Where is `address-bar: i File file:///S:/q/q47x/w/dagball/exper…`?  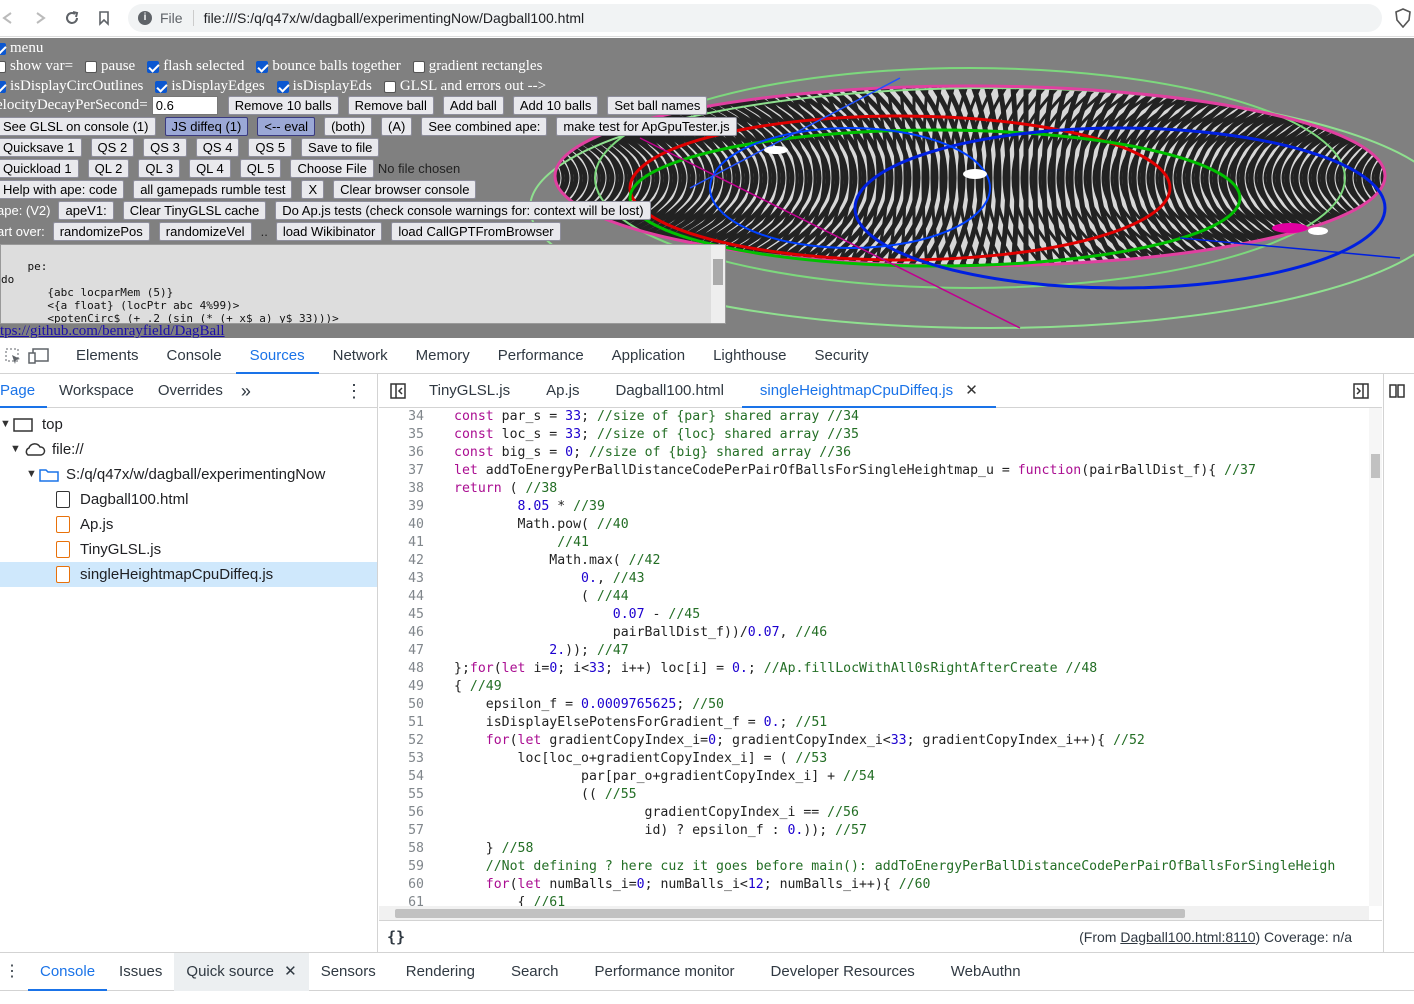 address-bar: i File file:///S:/q/q47x/w/dagball/exper… is located at coordinates (755, 18).